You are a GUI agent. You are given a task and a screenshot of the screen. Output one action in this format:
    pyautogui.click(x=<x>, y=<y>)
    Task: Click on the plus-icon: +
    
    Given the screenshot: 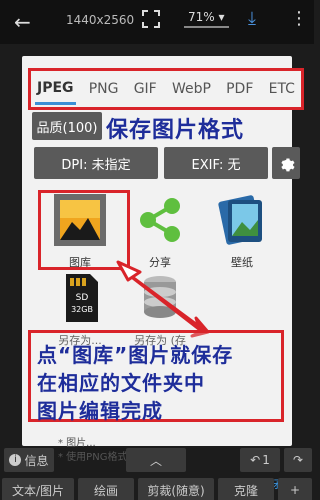 What is the action you would take?
    pyautogui.click(x=295, y=490)
    